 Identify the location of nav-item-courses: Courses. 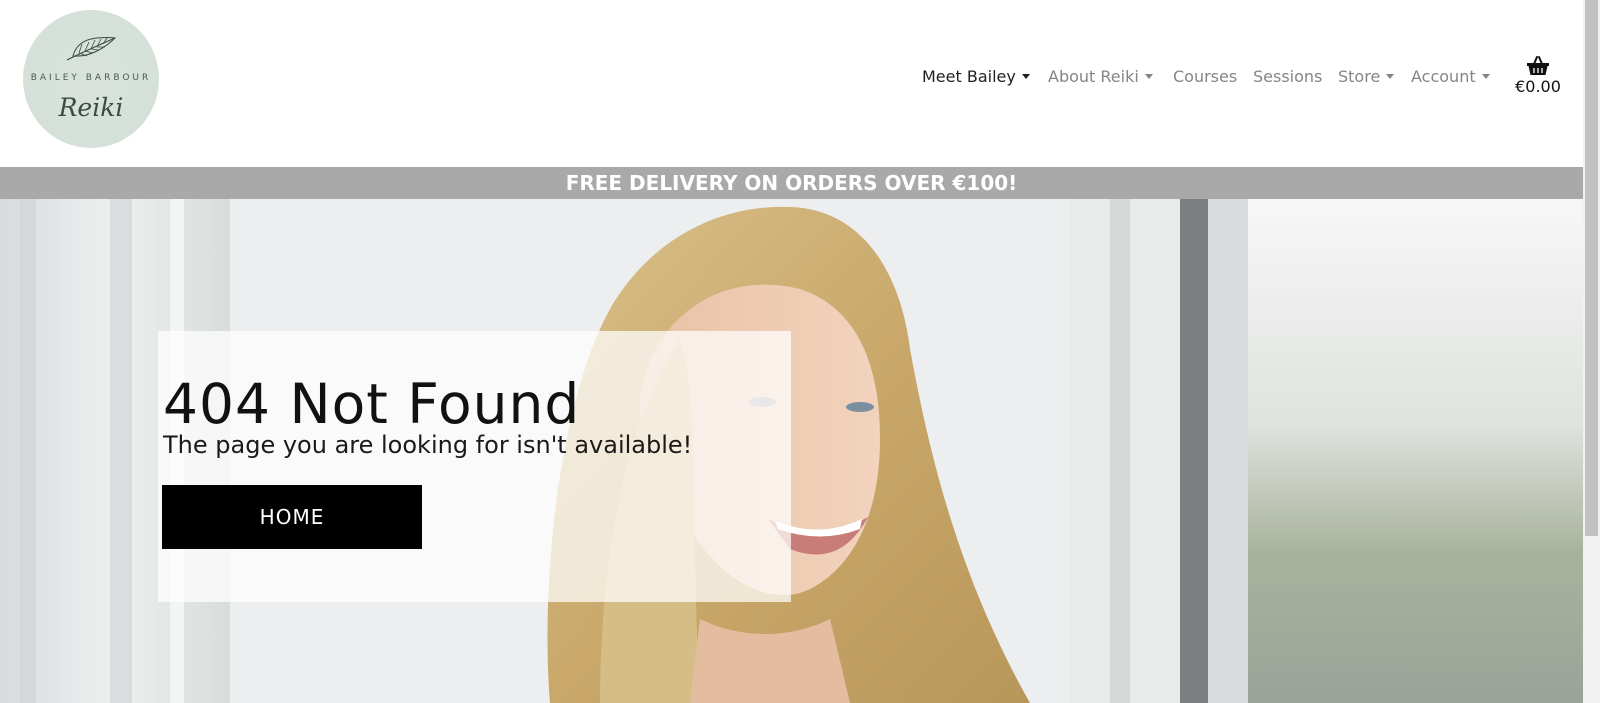
(1205, 76).